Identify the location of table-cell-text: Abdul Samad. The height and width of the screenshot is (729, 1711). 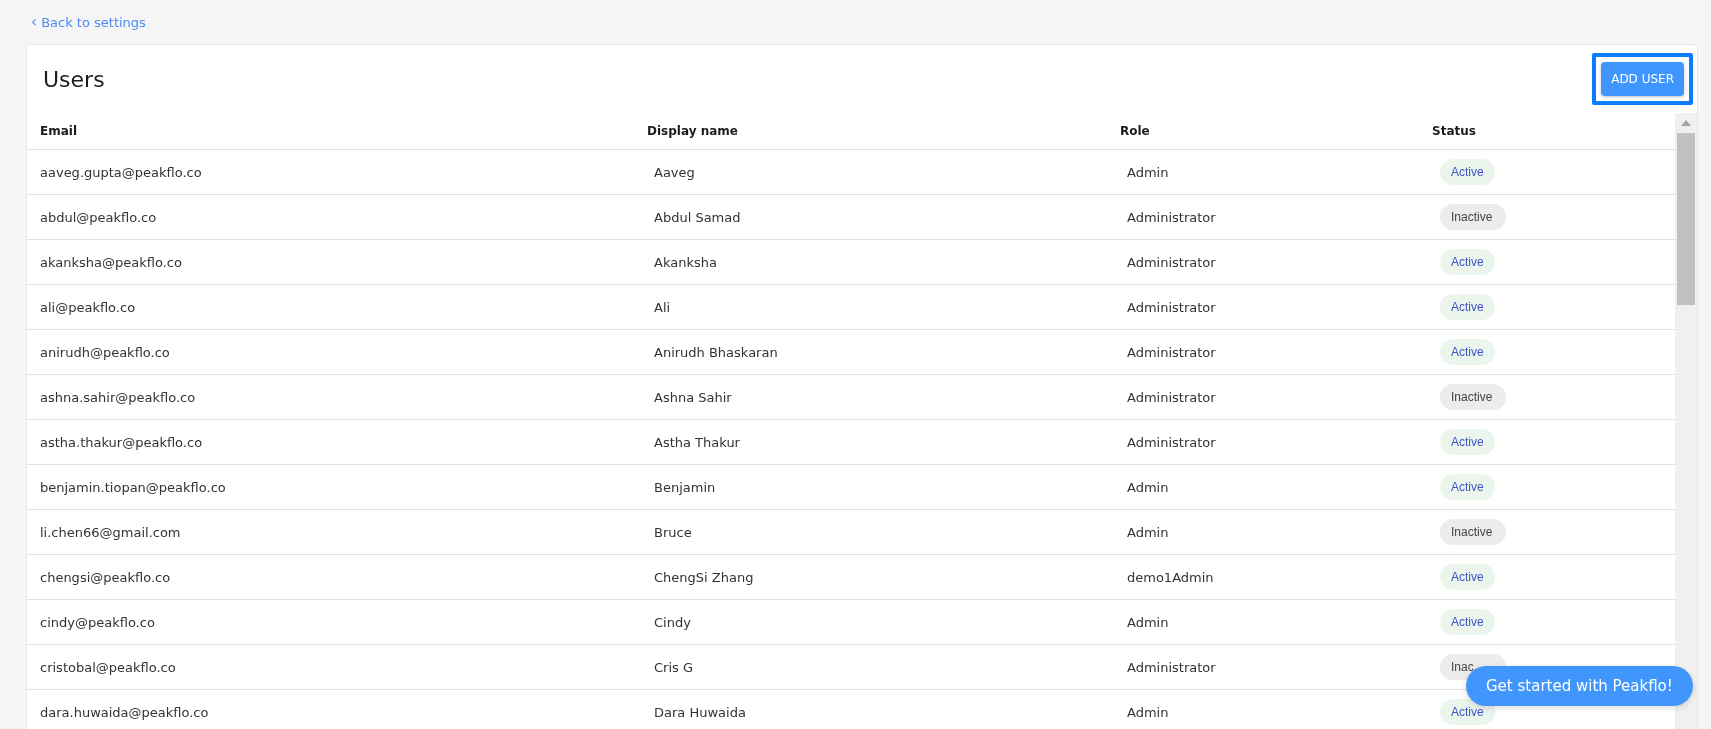
(697, 217).